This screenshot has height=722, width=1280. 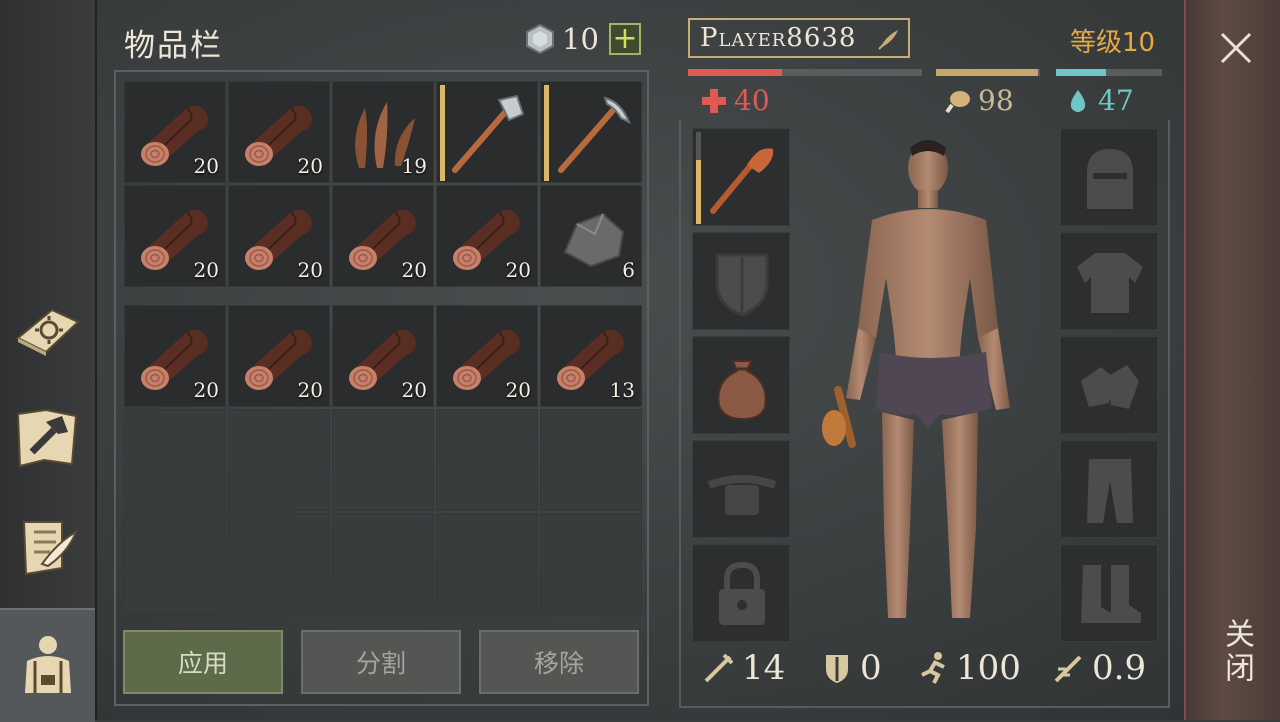 I want to click on food-value: 98, so click(x=996, y=100).